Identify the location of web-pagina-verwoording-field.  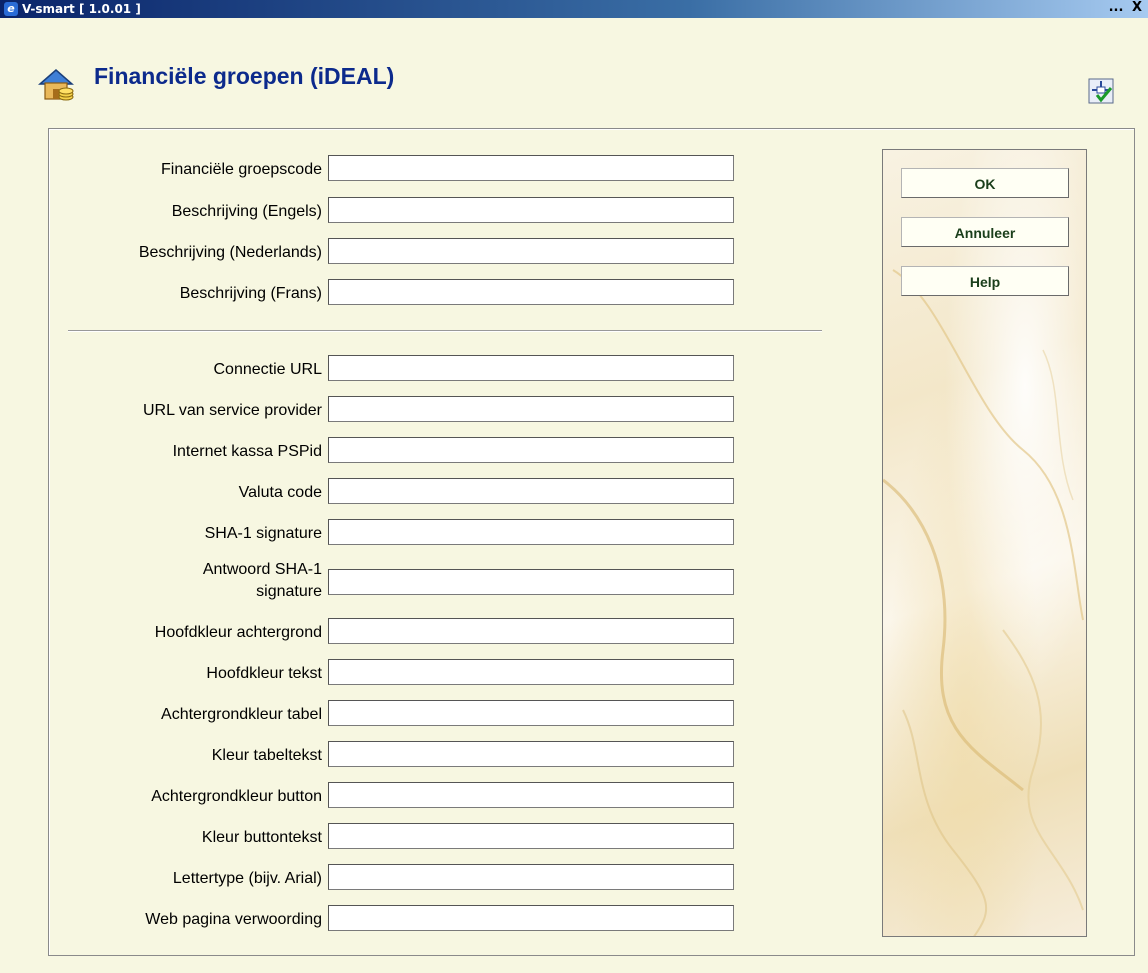
(531, 918).